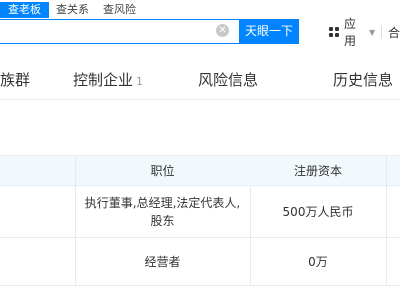  I want to click on search-input, so click(119, 31).